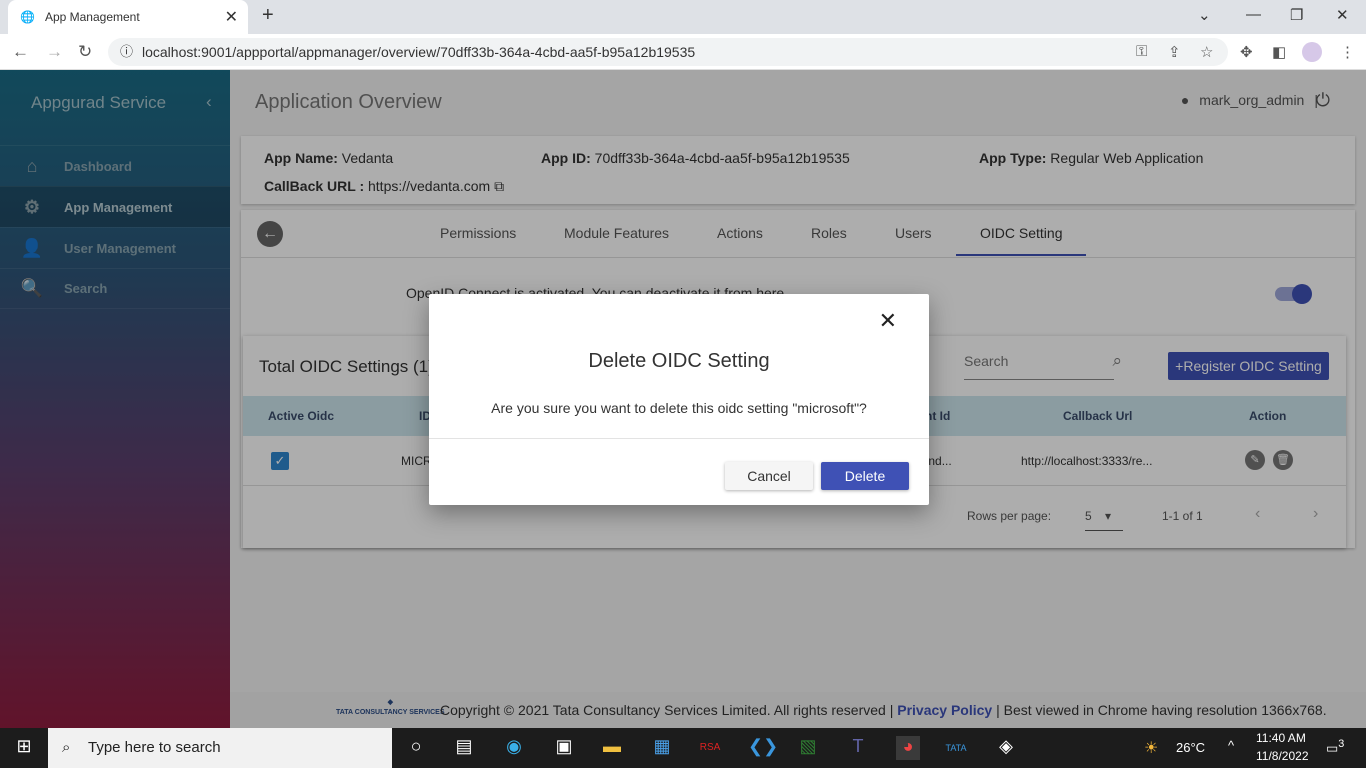 The height and width of the screenshot is (768, 1366). What do you see at coordinates (908, 748) in the screenshot?
I see `chrome-icon: ◕` at bounding box center [908, 748].